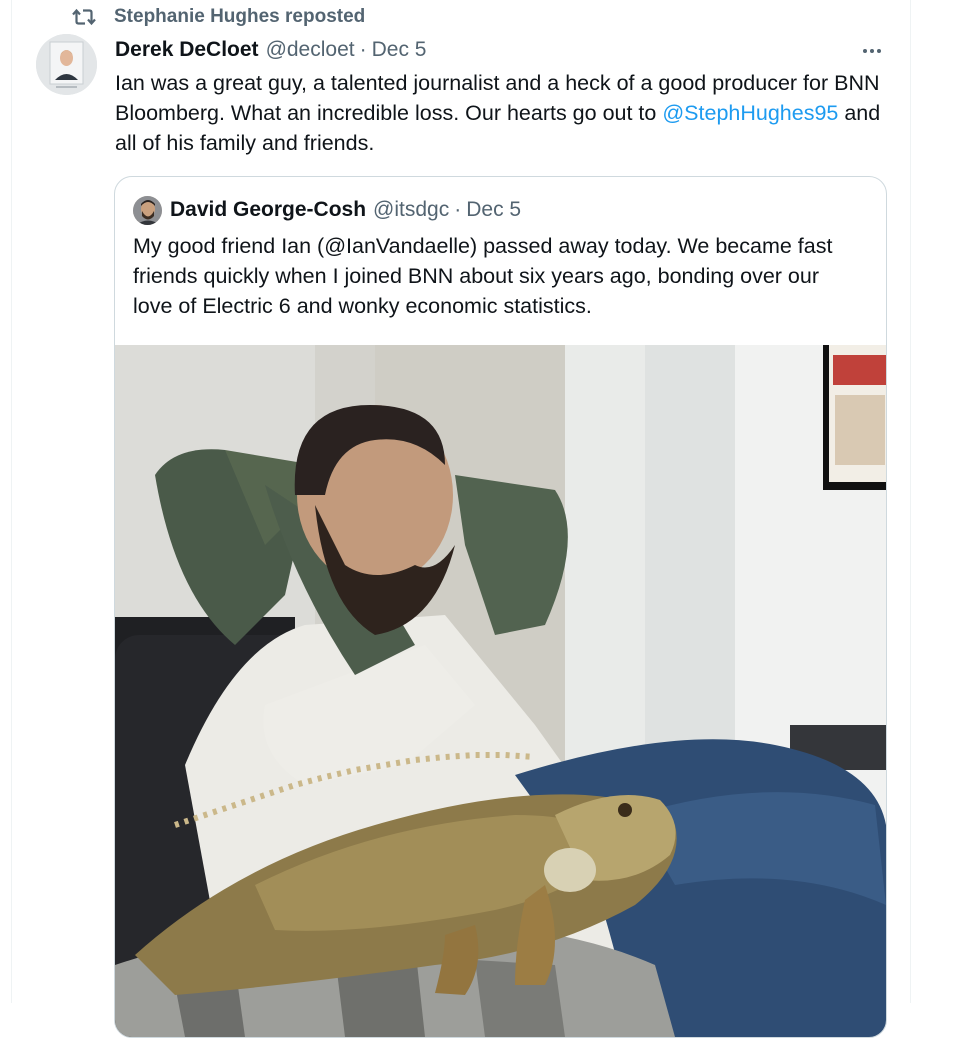 The height and width of the screenshot is (1038, 956). What do you see at coordinates (750, 113) in the screenshot?
I see `mention-link: @StephHughes95` at bounding box center [750, 113].